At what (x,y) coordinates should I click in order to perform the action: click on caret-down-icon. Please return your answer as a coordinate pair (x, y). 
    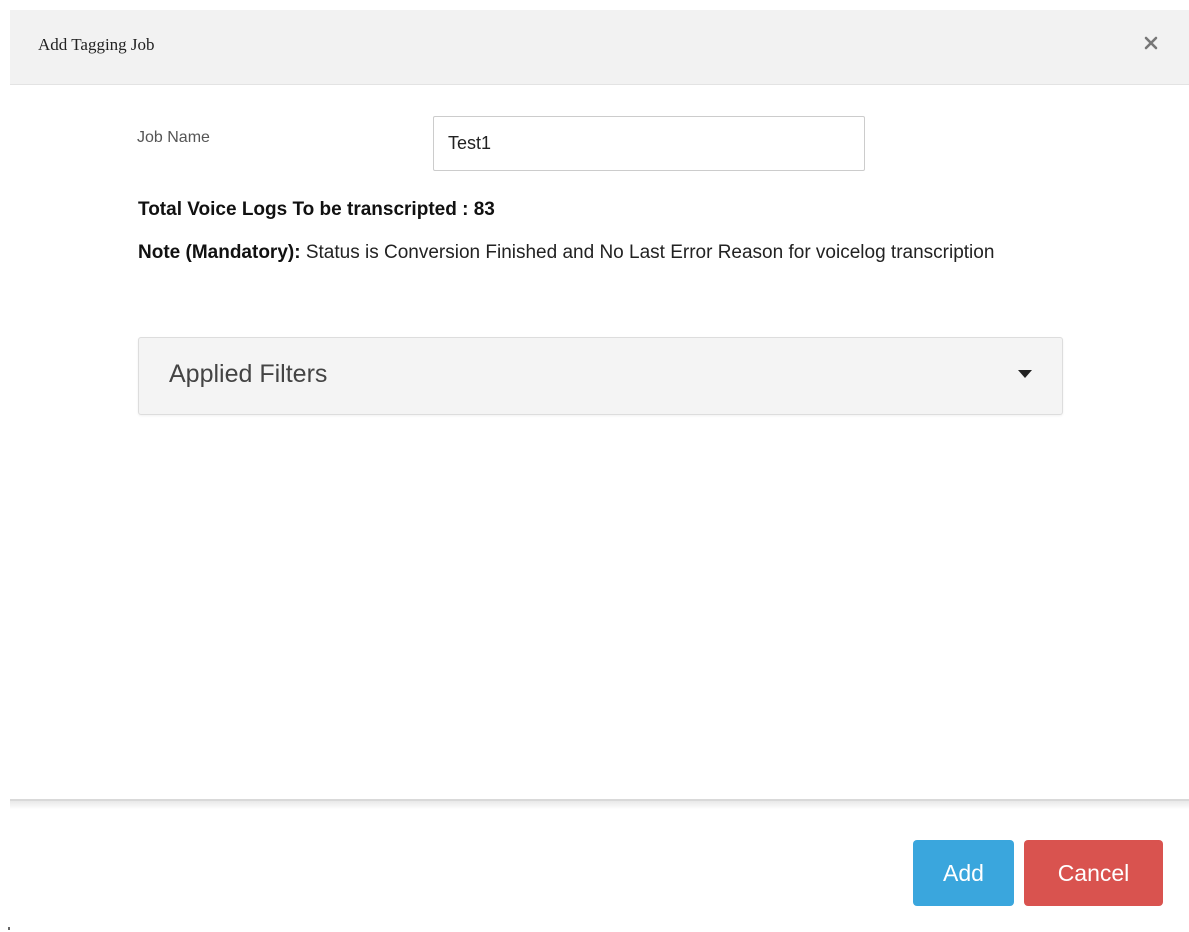
    Looking at the image, I should click on (1025, 374).